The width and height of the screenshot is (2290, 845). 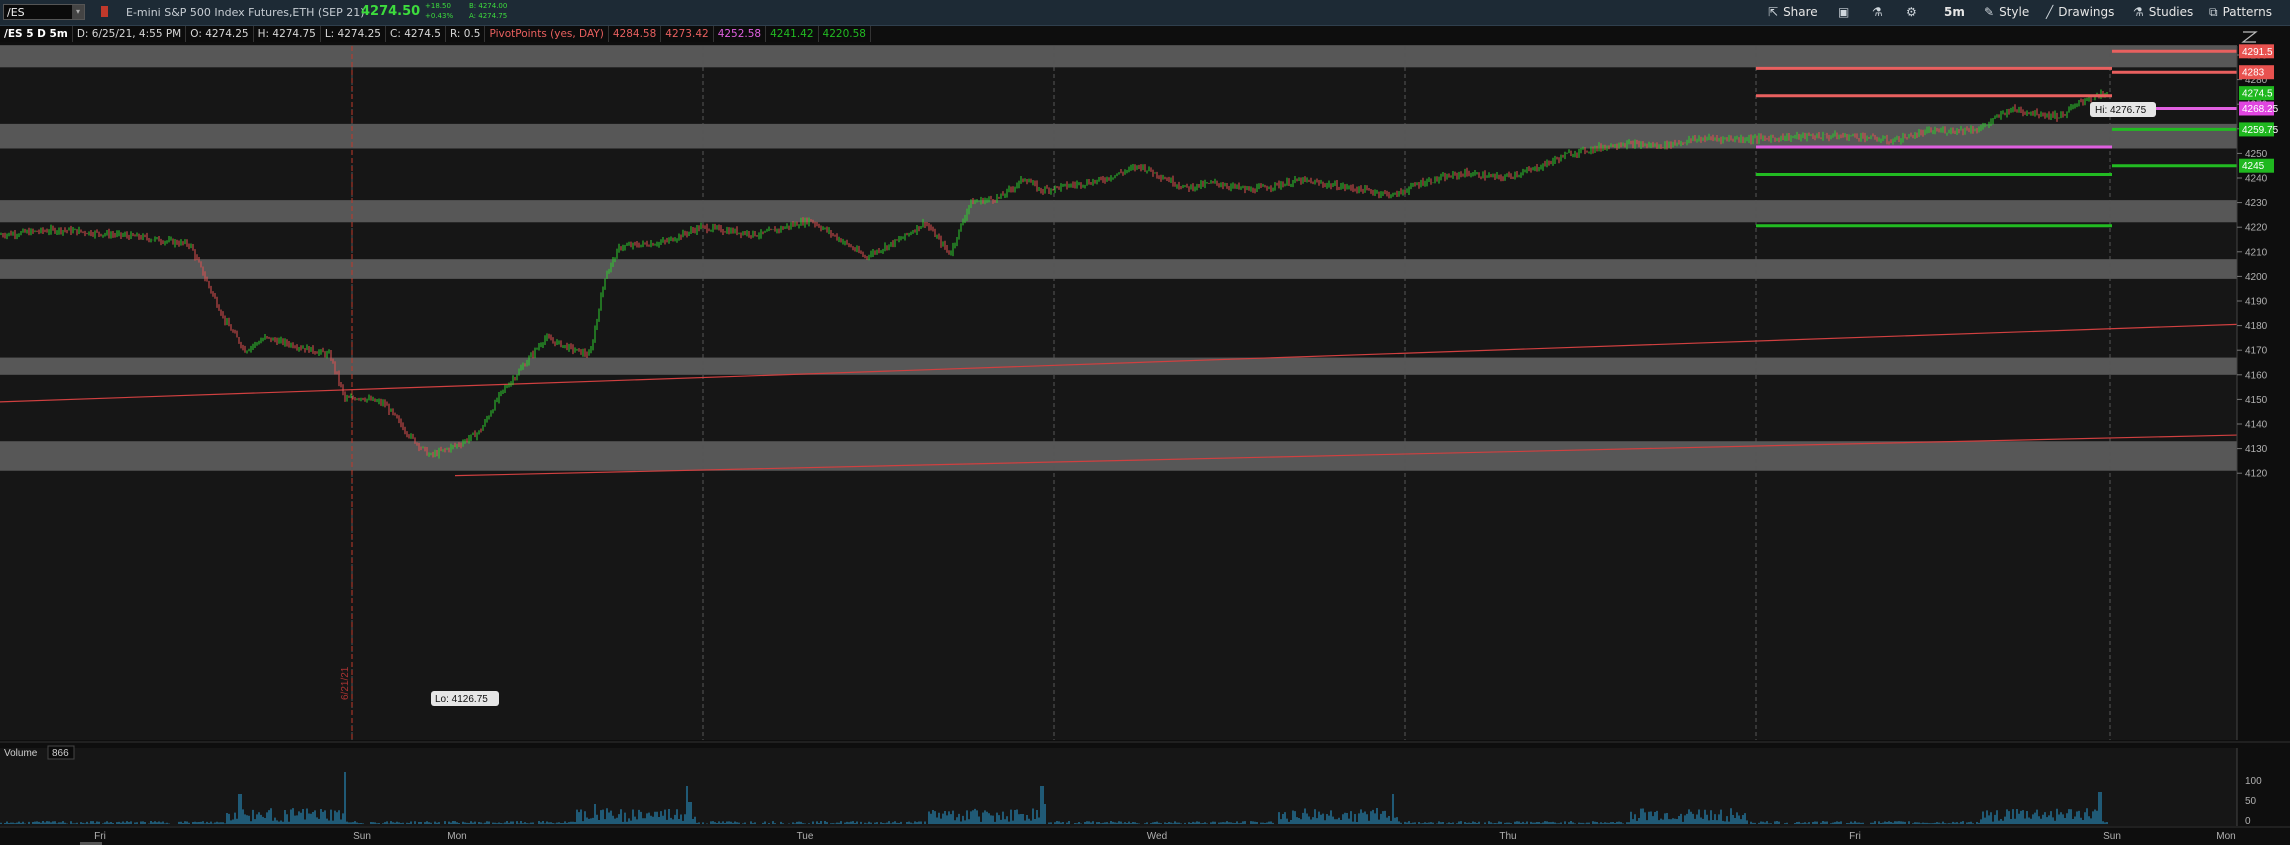 I want to click on gear-icon: ⚙, so click(x=1911, y=12).